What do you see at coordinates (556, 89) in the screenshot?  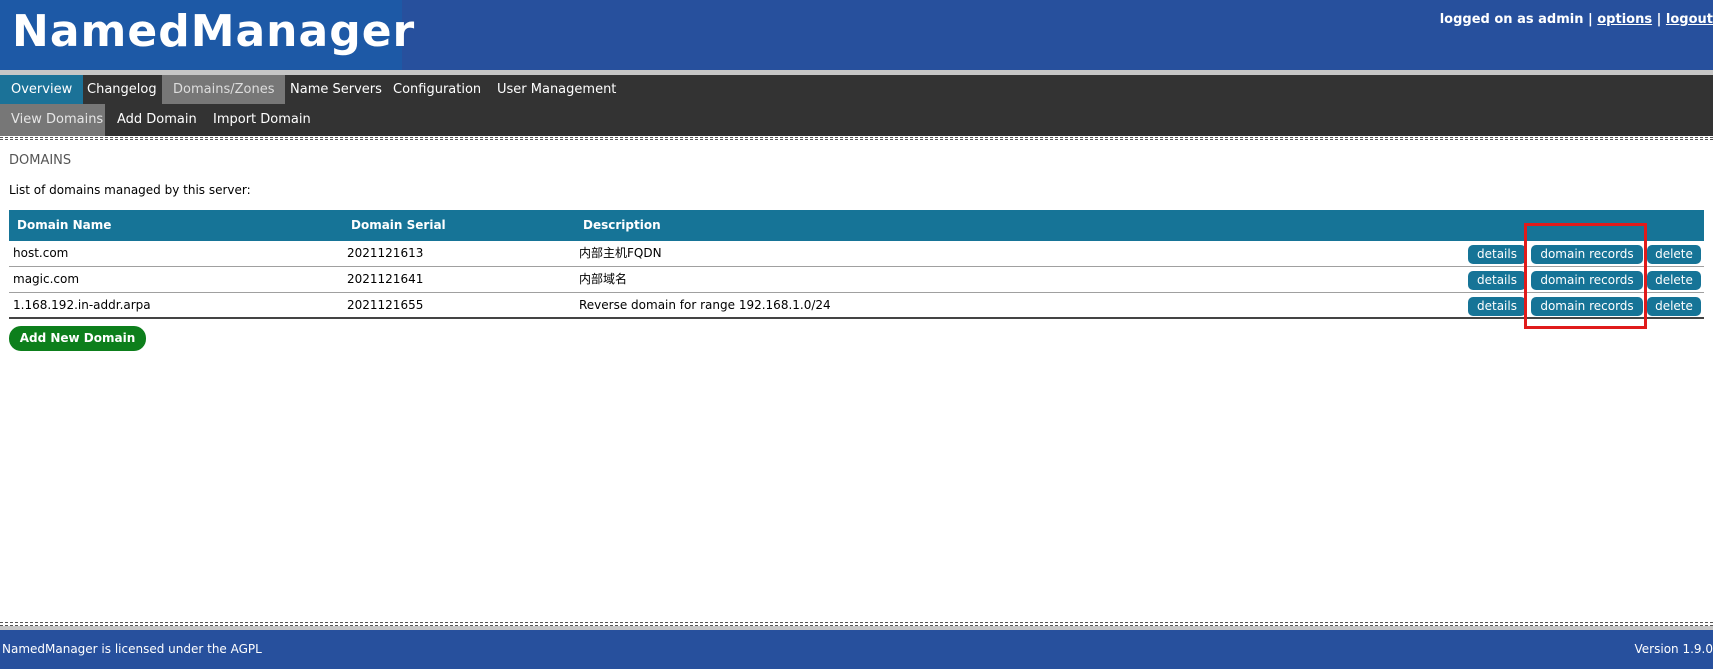 I see `nav-tab-user-management: User Management` at bounding box center [556, 89].